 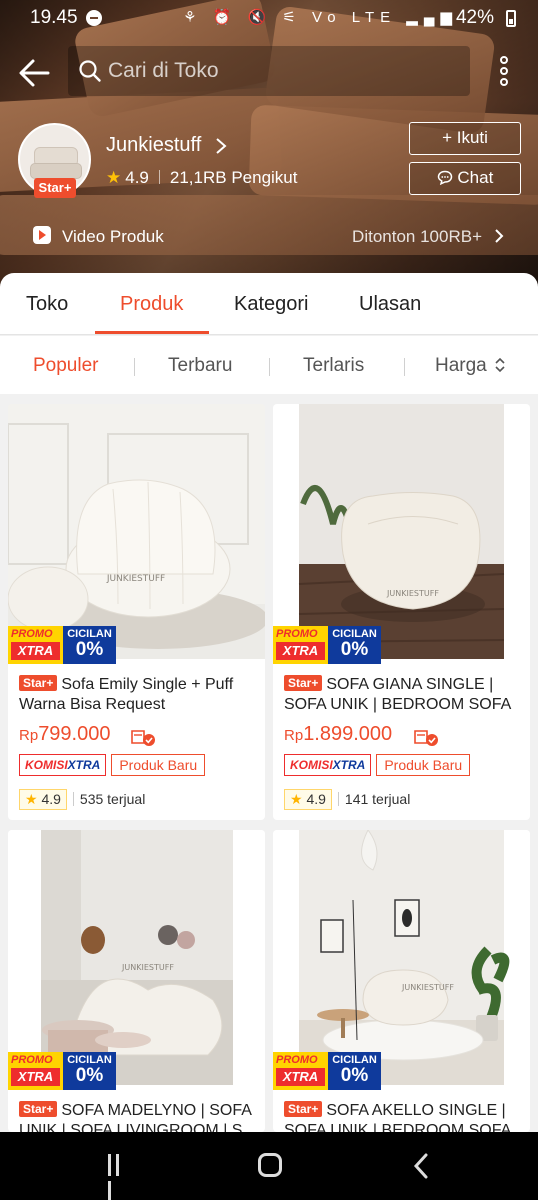 I want to click on status-bar: 19.45 ⚘ ⏰ 🔇 ⚟ Vo LTE ▂▄▆ 42%, so click(x=269, y=18).